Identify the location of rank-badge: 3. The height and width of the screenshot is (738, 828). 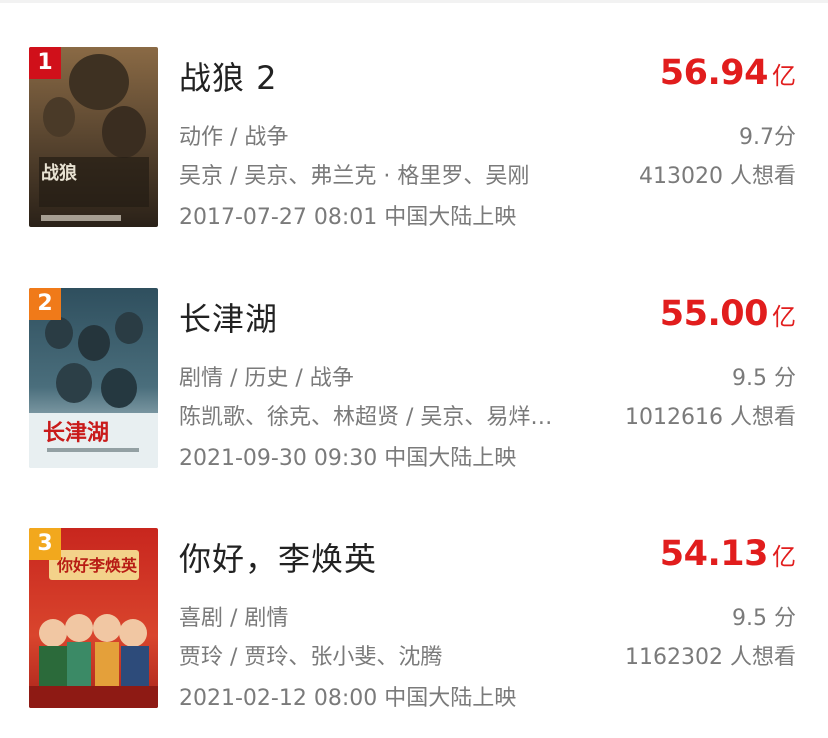
(45, 544).